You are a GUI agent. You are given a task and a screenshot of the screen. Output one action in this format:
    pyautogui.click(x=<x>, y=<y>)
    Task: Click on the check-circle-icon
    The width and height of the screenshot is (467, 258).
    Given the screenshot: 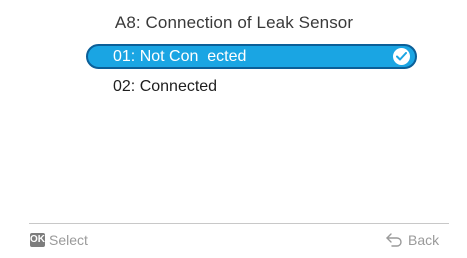 What is the action you would take?
    pyautogui.click(x=401, y=56)
    